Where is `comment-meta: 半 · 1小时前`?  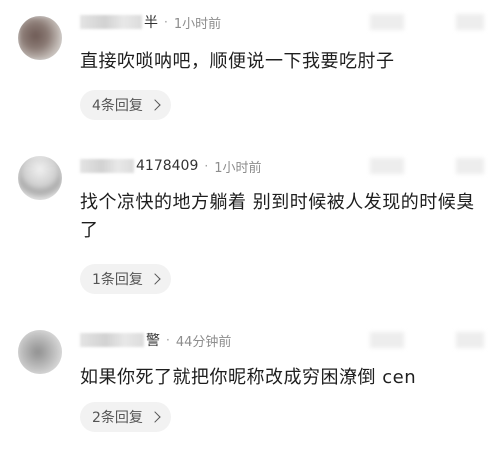
comment-meta: 半 · 1小时前 is located at coordinates (150, 22).